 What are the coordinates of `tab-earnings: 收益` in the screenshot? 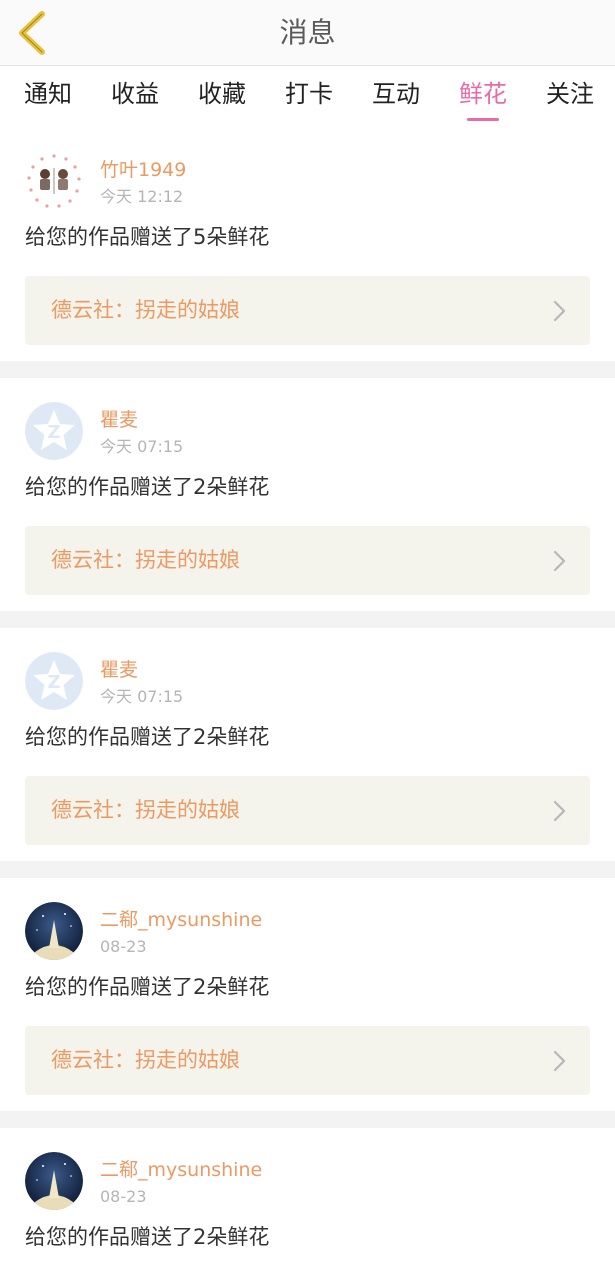 It's located at (135, 97).